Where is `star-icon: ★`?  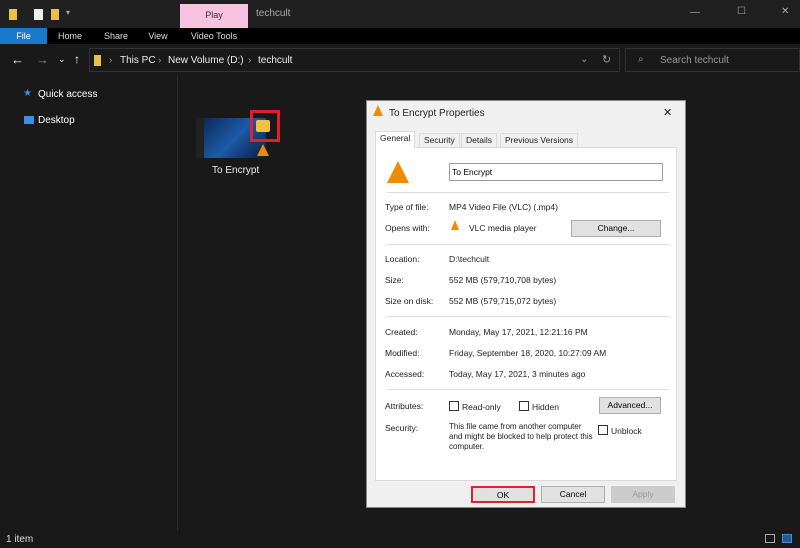 star-icon: ★ is located at coordinates (27, 93).